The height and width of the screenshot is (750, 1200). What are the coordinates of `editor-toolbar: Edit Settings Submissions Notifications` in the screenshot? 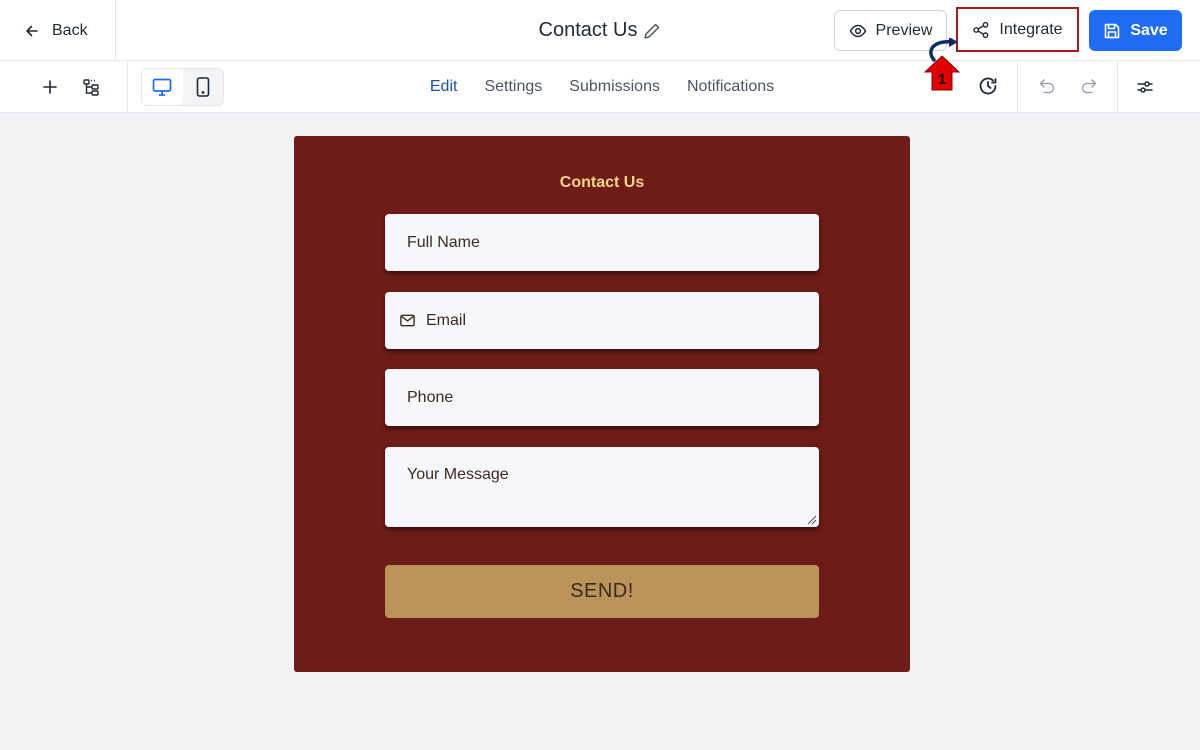 It's located at (600, 87).